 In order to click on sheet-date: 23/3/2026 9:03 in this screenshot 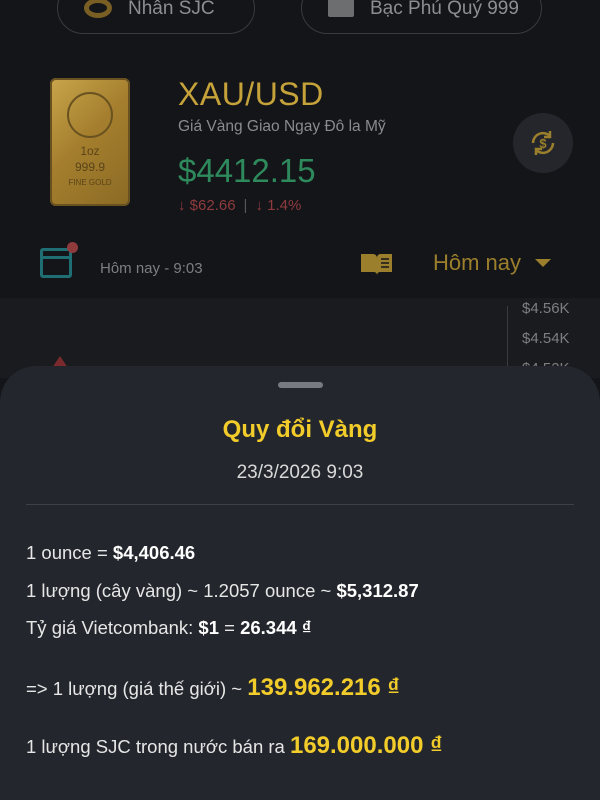, I will do `click(300, 472)`.